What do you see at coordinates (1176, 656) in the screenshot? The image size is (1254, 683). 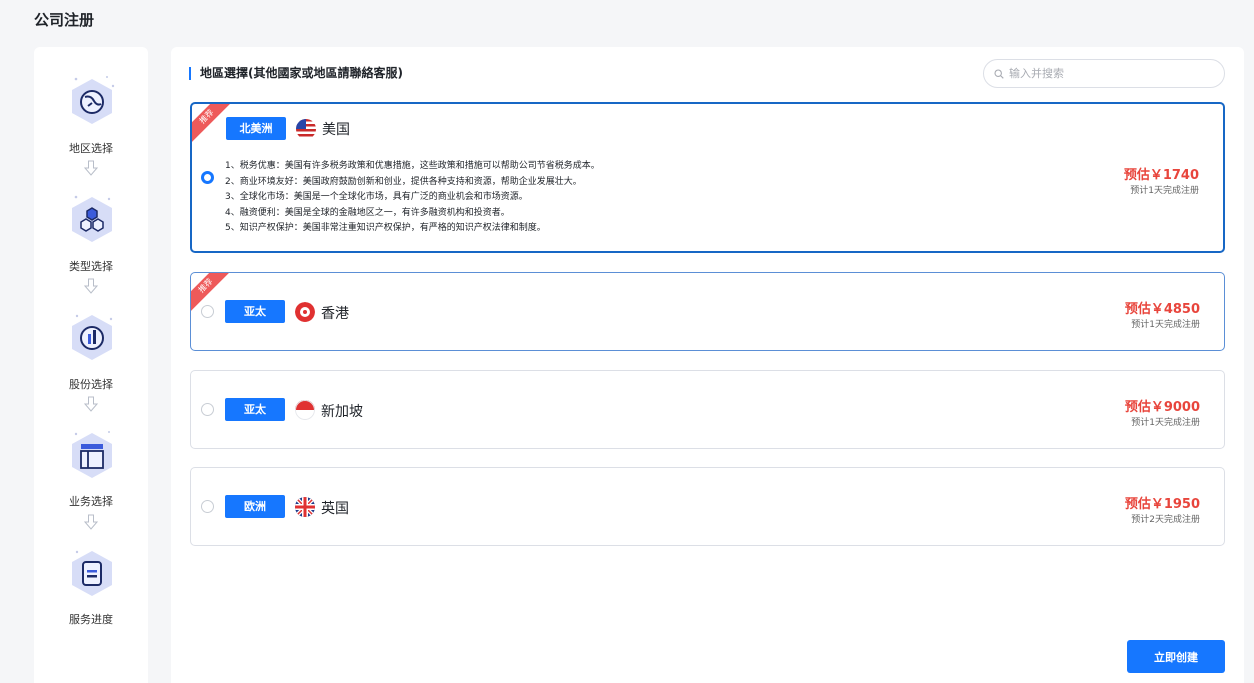 I see `create-button: 立即创建` at bounding box center [1176, 656].